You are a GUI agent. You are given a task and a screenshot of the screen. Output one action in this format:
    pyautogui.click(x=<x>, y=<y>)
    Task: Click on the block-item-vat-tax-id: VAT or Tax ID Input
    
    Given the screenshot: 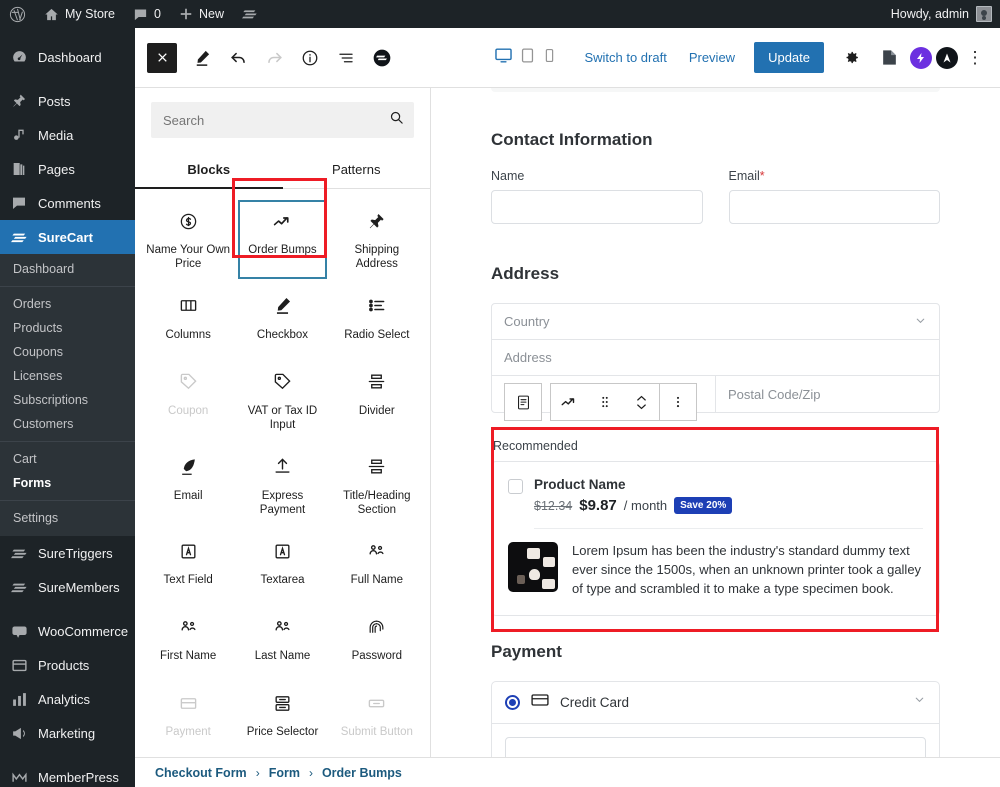 What is the action you would take?
    pyautogui.click(x=282, y=400)
    